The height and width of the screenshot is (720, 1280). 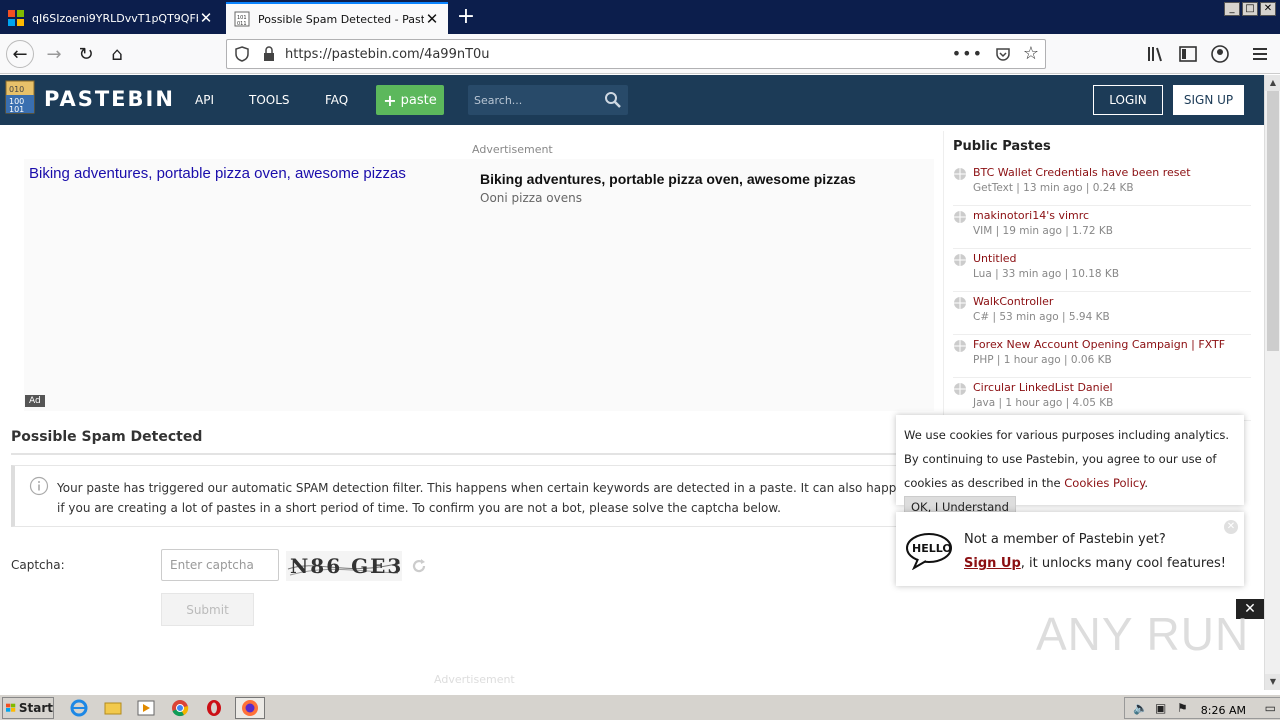 What do you see at coordinates (242, 54) in the screenshot?
I see `shield-icon` at bounding box center [242, 54].